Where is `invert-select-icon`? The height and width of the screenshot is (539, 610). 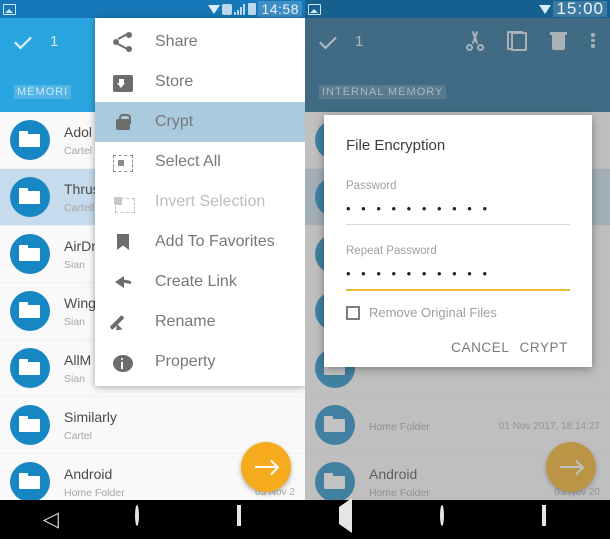 invert-select-icon is located at coordinates (124, 204).